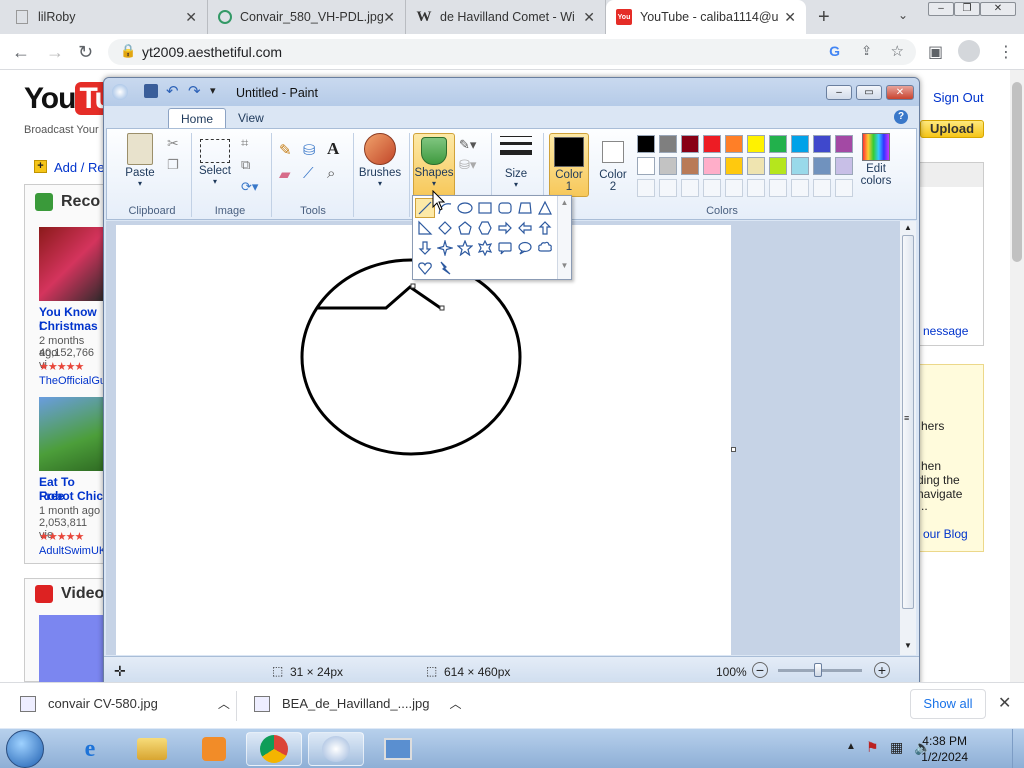 This screenshot has width=1024, height=768. What do you see at coordinates (337, 149) in the screenshot?
I see `text-tool-icon: A` at bounding box center [337, 149].